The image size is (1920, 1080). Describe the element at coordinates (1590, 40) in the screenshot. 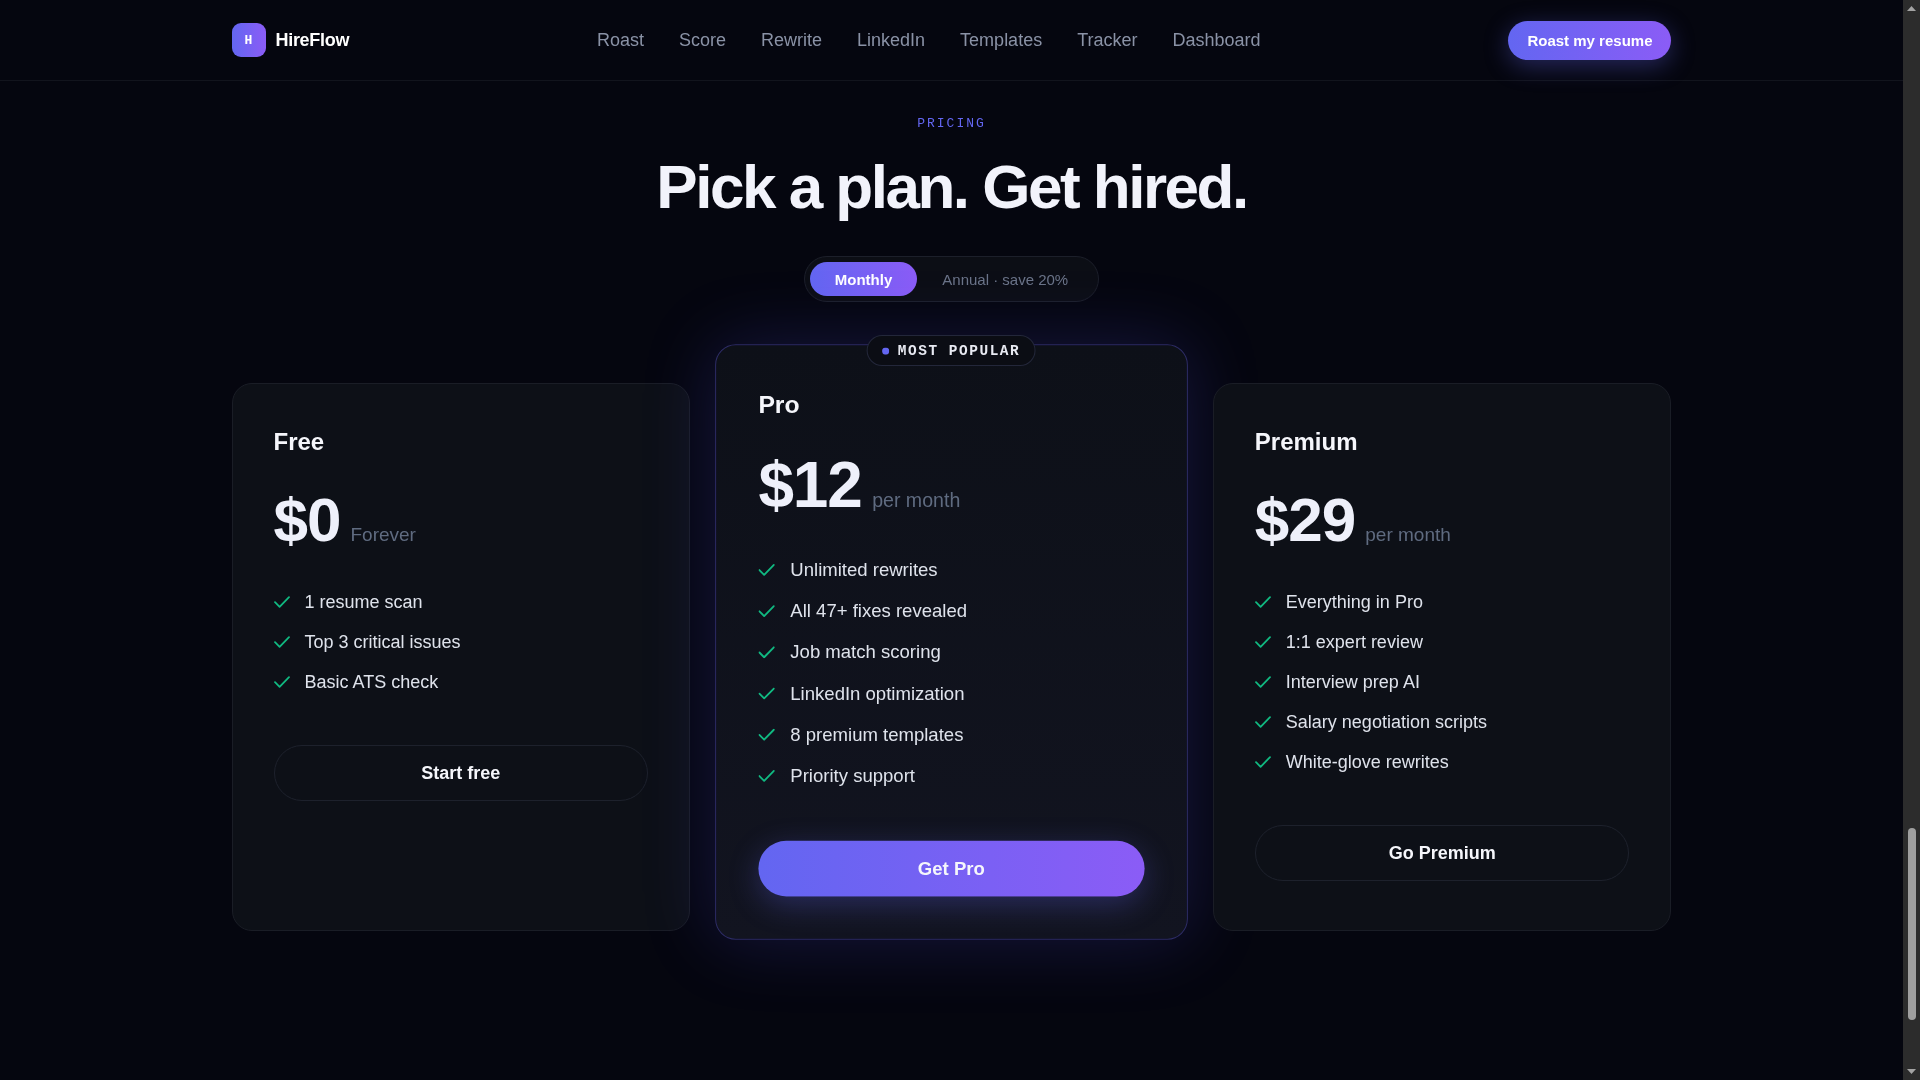

I see `cta-button: Roast my resume` at that location.